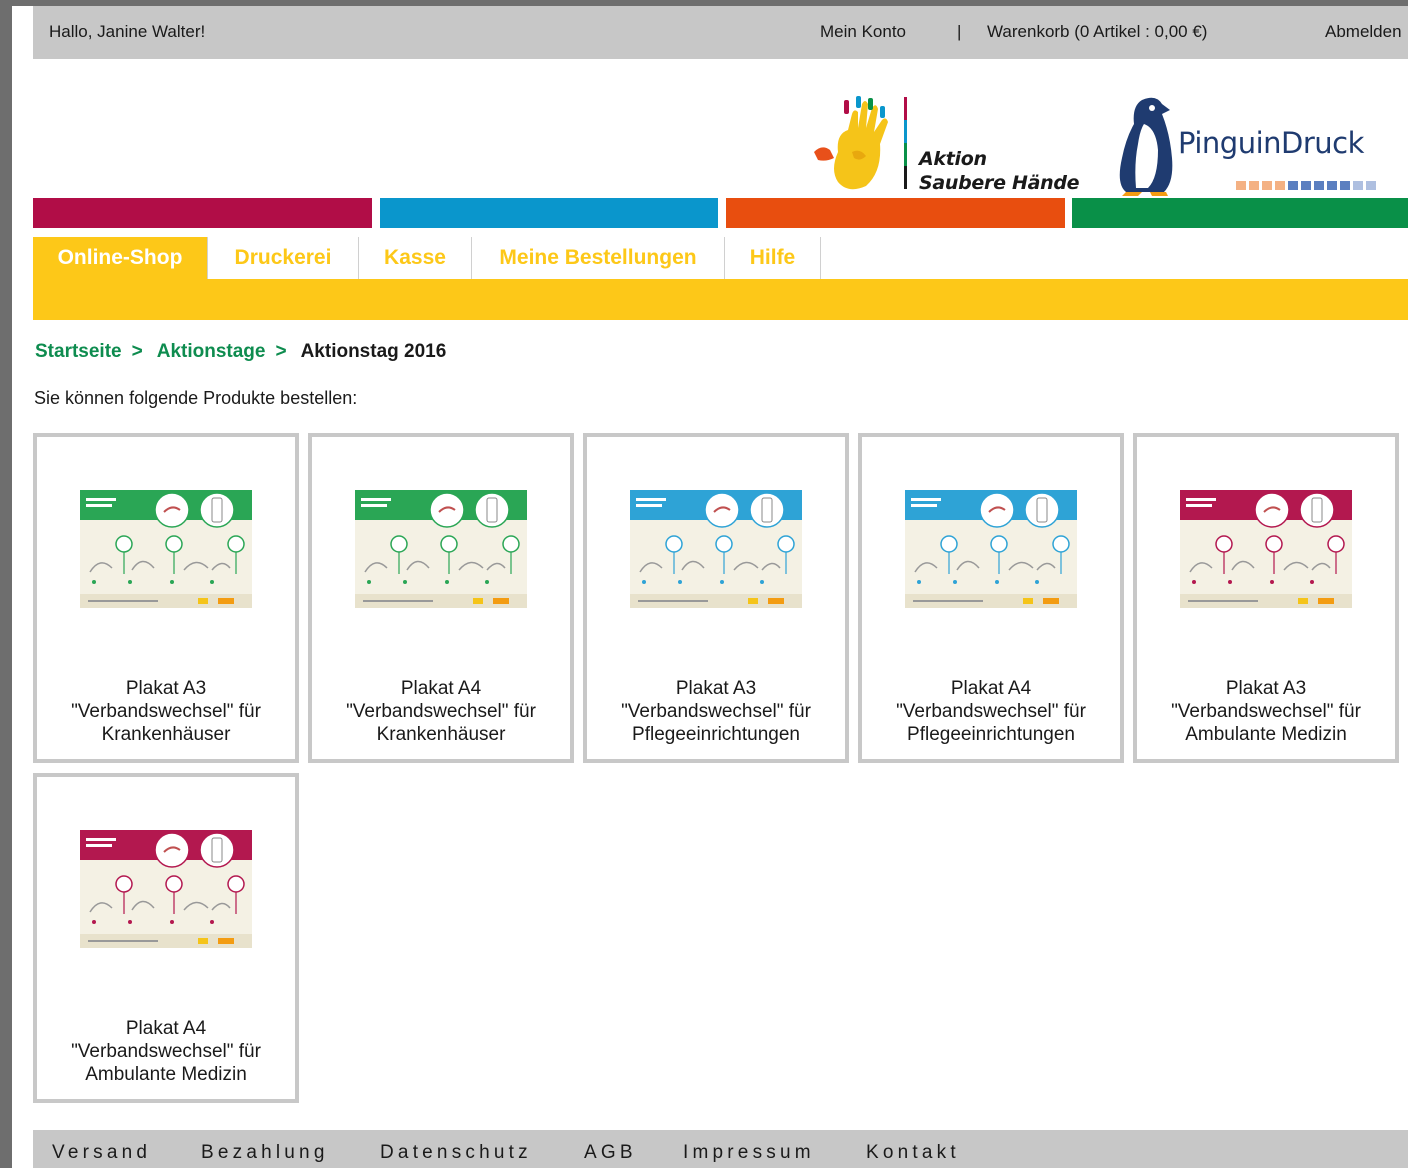  I want to click on pinguin-logo-text: PinguinDruck, so click(1271, 143).